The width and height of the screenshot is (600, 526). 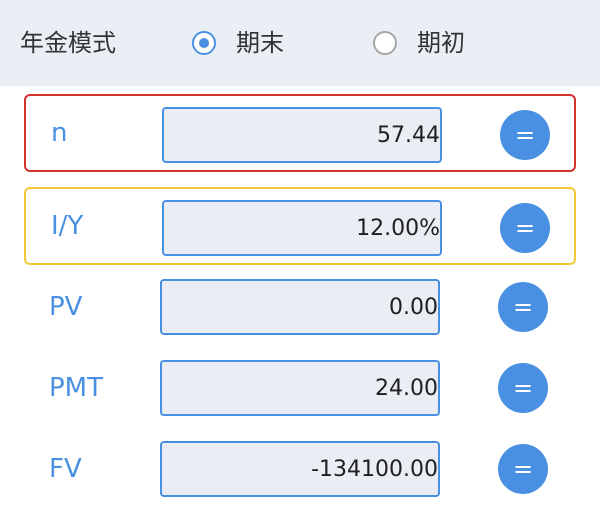 I want to click on radio-begin-label: 期初, so click(x=441, y=43).